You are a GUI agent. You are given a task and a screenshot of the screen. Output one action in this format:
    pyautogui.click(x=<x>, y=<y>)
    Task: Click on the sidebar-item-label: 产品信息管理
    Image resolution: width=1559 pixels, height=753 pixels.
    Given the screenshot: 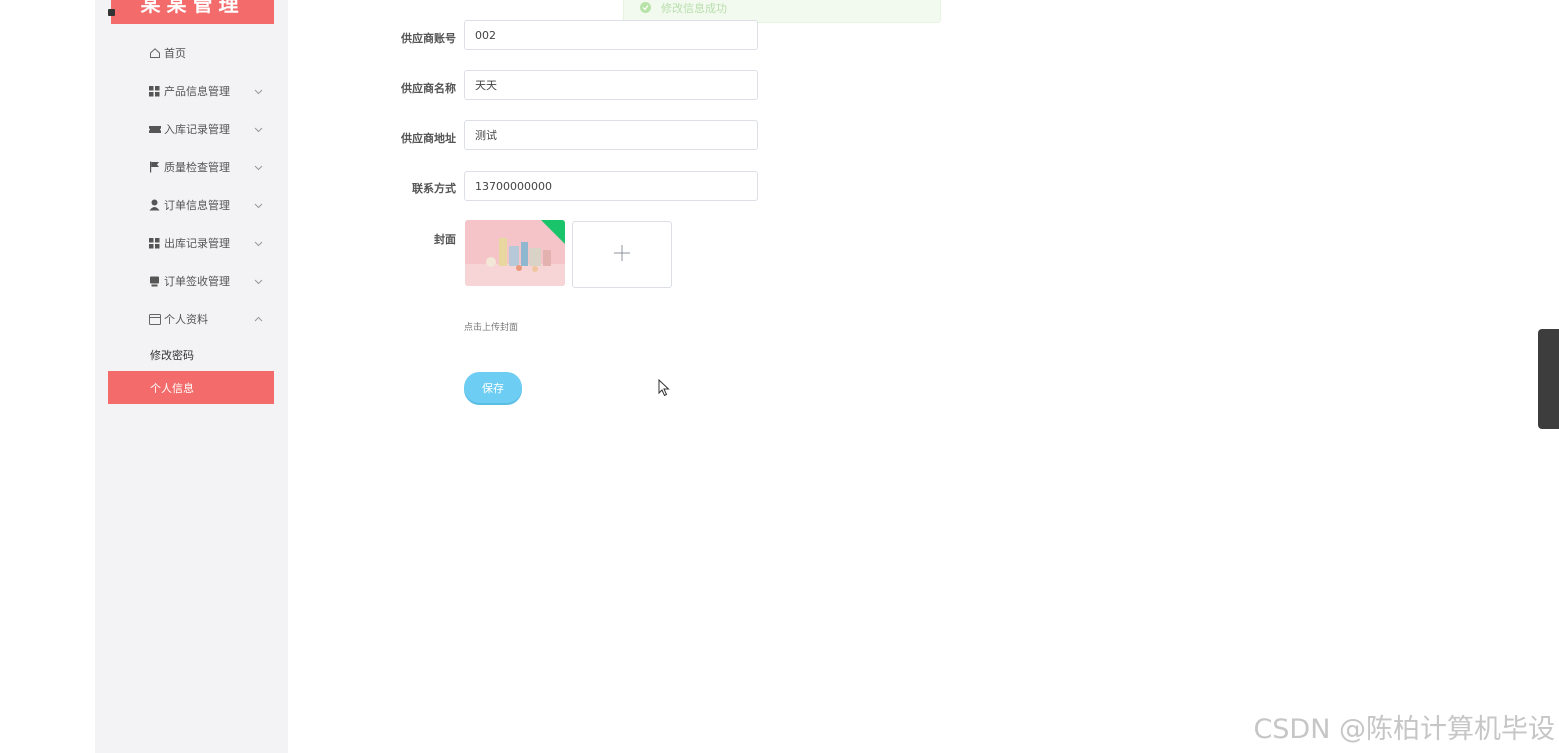 What is the action you would take?
    pyautogui.click(x=197, y=91)
    